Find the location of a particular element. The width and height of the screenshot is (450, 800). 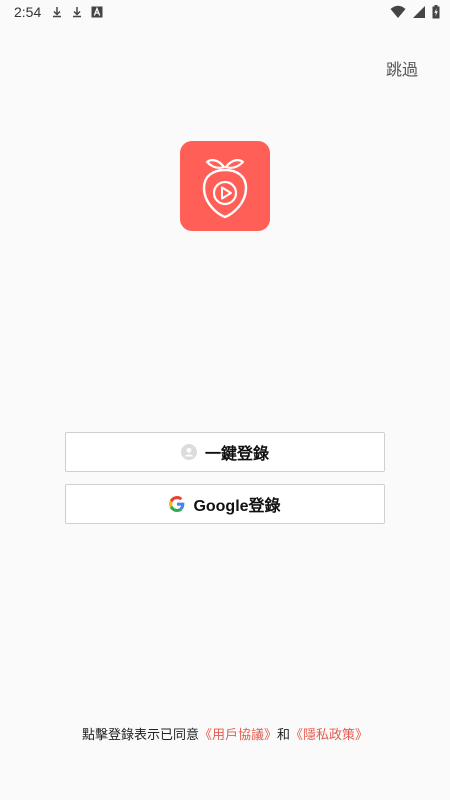

status-left: 2:54 is located at coordinates (58, 12).